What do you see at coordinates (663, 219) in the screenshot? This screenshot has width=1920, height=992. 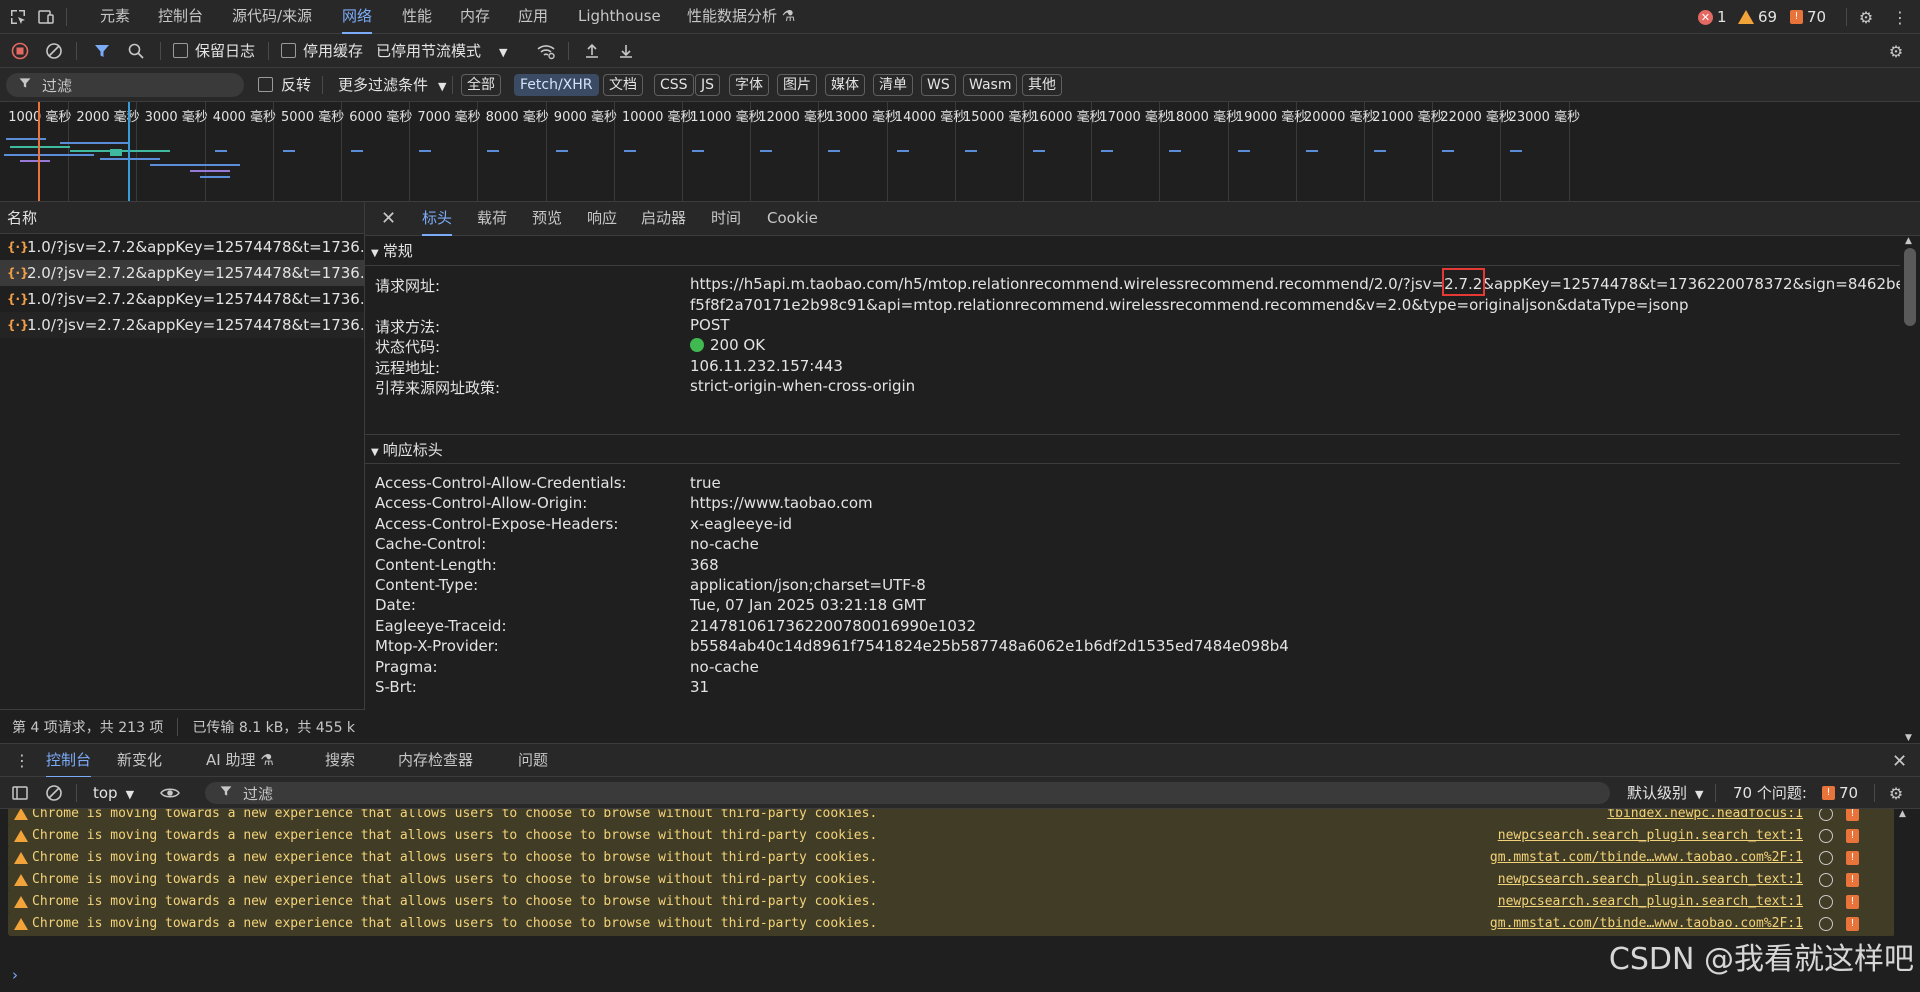 I see `tab-initiator: 启动器` at bounding box center [663, 219].